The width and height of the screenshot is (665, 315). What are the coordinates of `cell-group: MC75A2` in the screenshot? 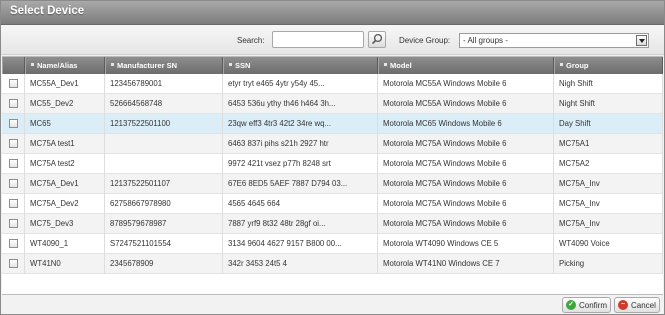 It's located at (608, 164).